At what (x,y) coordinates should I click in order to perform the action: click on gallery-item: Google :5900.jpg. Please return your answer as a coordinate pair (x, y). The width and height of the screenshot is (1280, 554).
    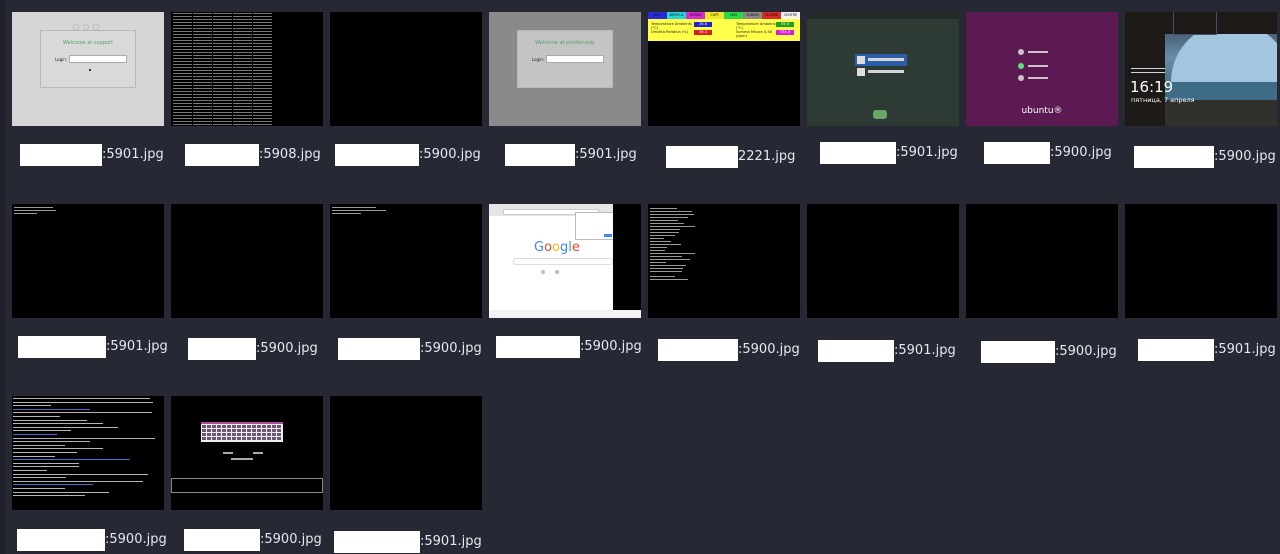
    Looking at the image, I should click on (565, 281).